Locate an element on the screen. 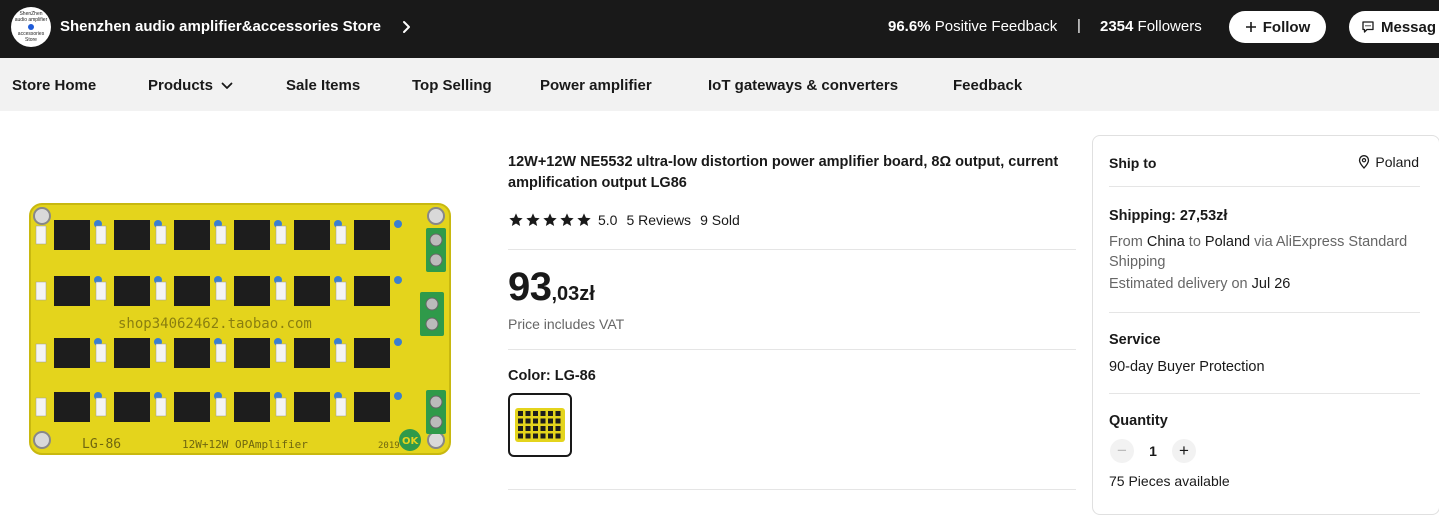 This screenshot has height=515, width=1439. follow-button: Follow is located at coordinates (1277, 27).